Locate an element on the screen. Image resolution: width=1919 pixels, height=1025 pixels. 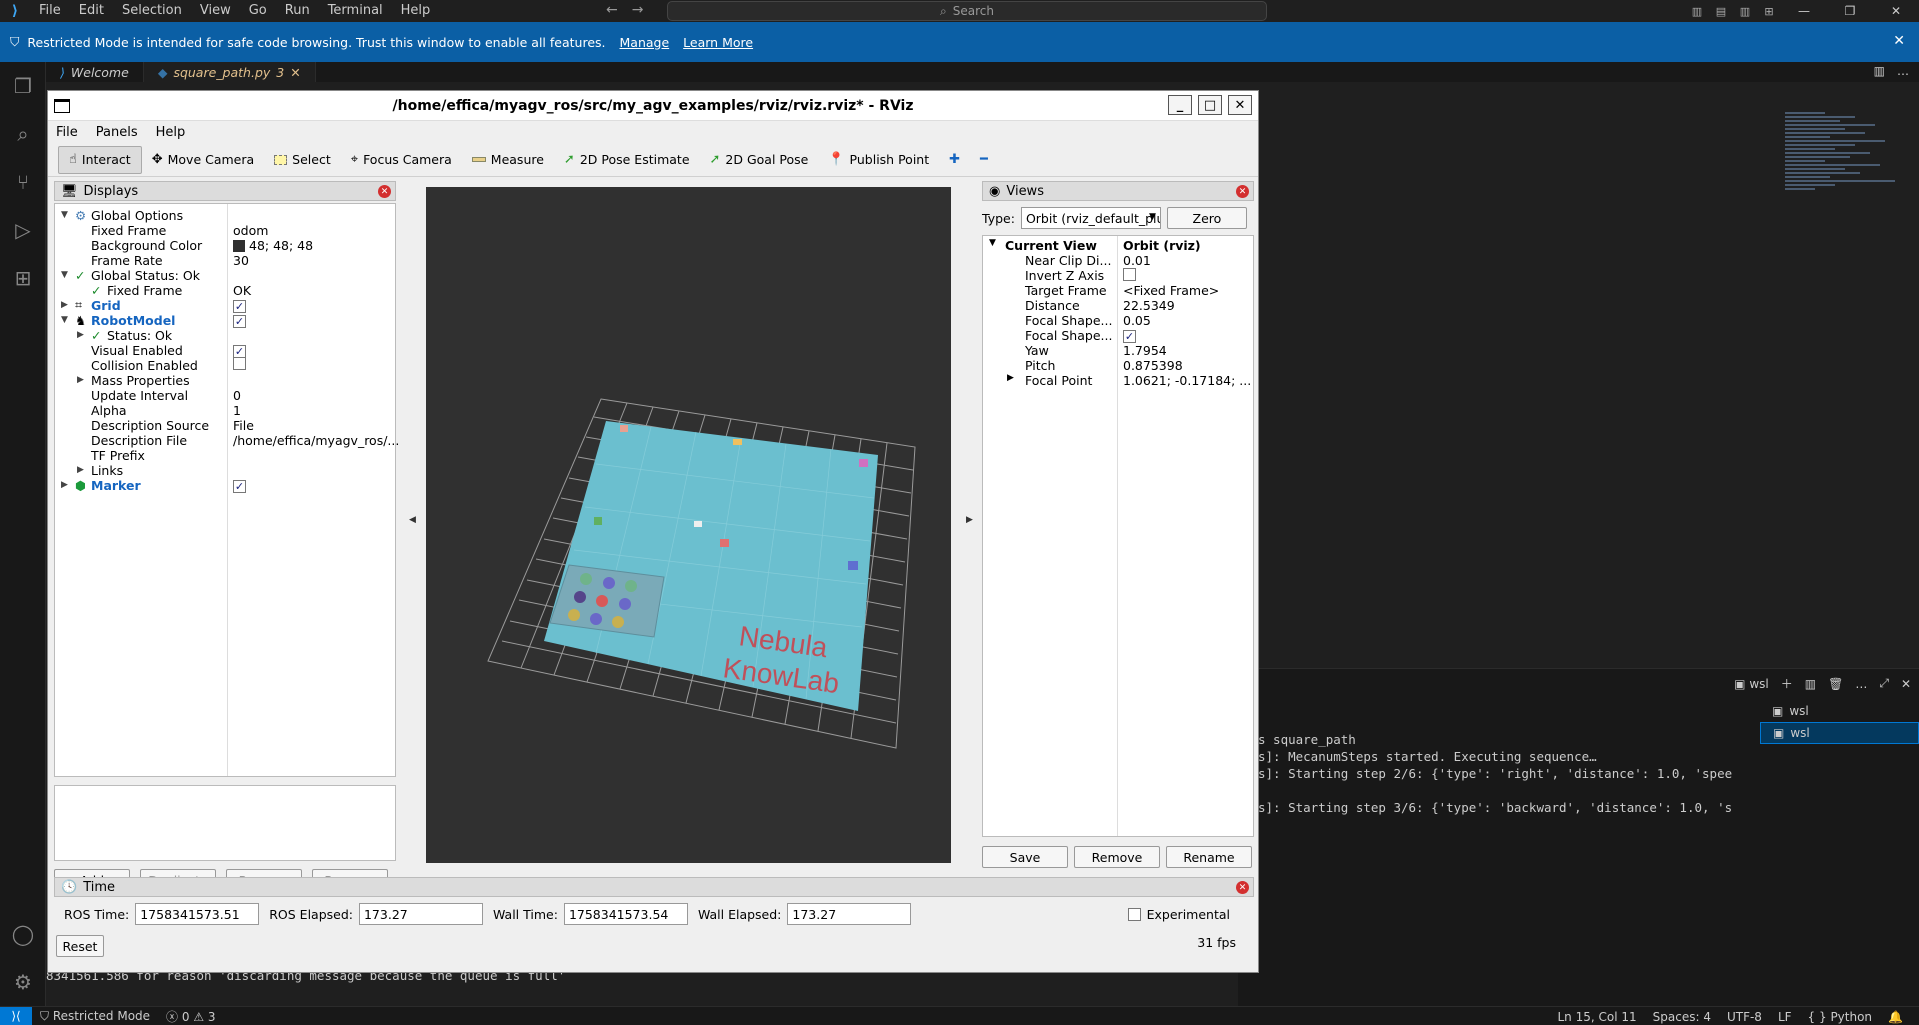
maximize-panel-icon: ⤢ is located at coordinates (1884, 683).